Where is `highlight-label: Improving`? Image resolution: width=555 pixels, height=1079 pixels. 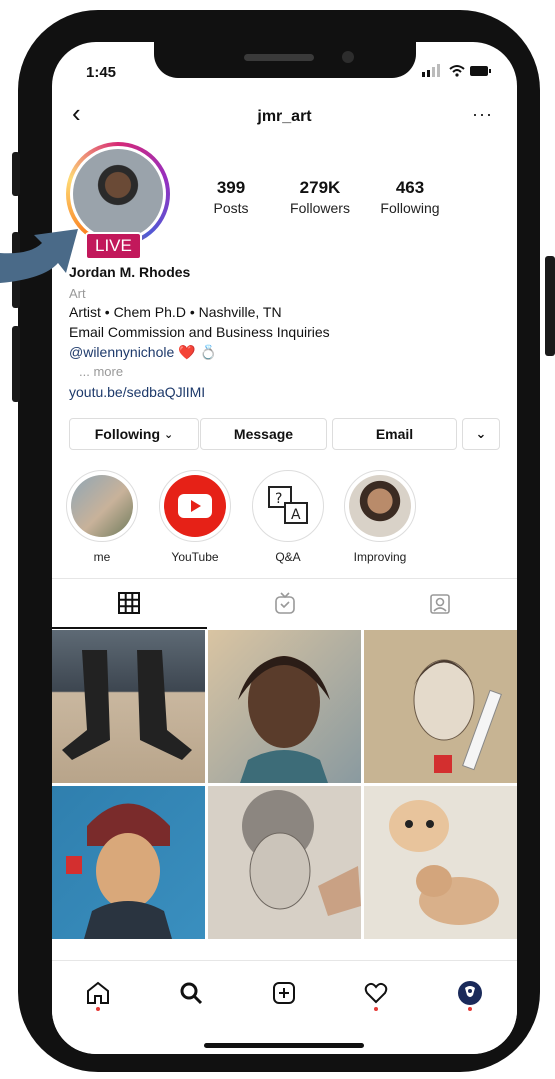
highlight-label: Improving is located at coordinates (380, 557).